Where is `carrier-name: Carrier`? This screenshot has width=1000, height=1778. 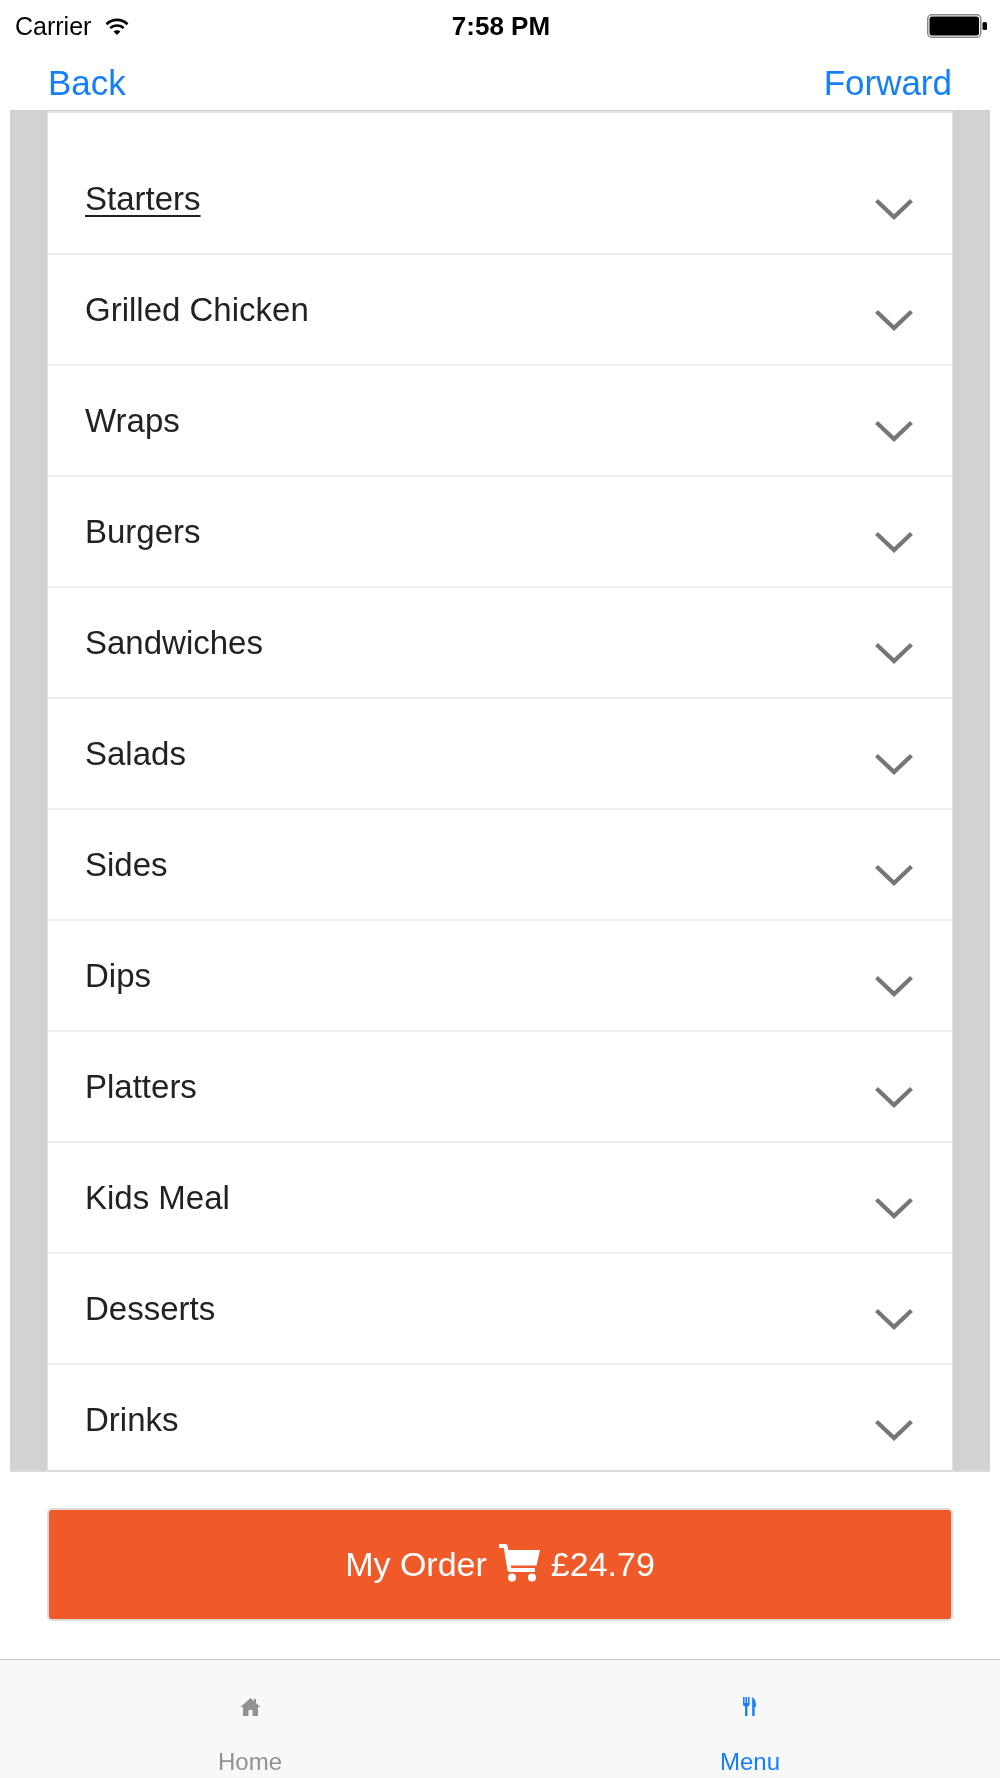
carrier-name: Carrier is located at coordinates (53, 26).